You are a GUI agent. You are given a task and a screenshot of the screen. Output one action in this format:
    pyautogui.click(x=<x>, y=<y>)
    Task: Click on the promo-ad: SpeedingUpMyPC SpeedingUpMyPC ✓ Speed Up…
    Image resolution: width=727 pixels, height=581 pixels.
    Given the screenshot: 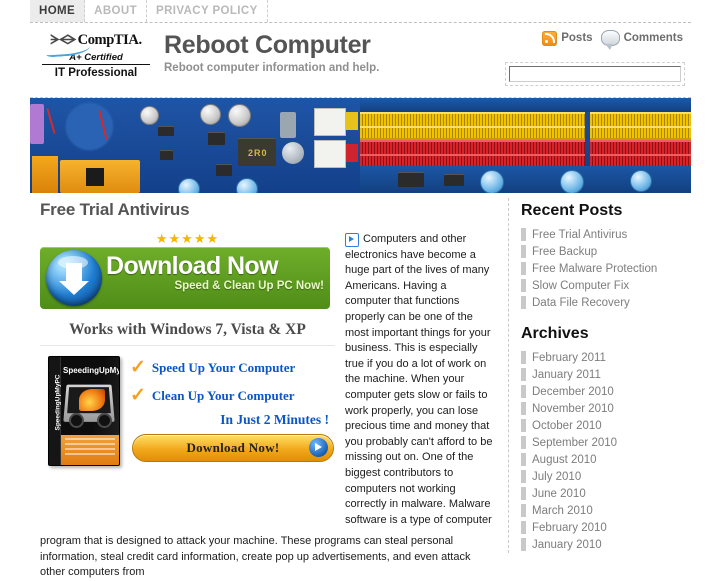 What is the action you would take?
    pyautogui.click(x=187, y=414)
    